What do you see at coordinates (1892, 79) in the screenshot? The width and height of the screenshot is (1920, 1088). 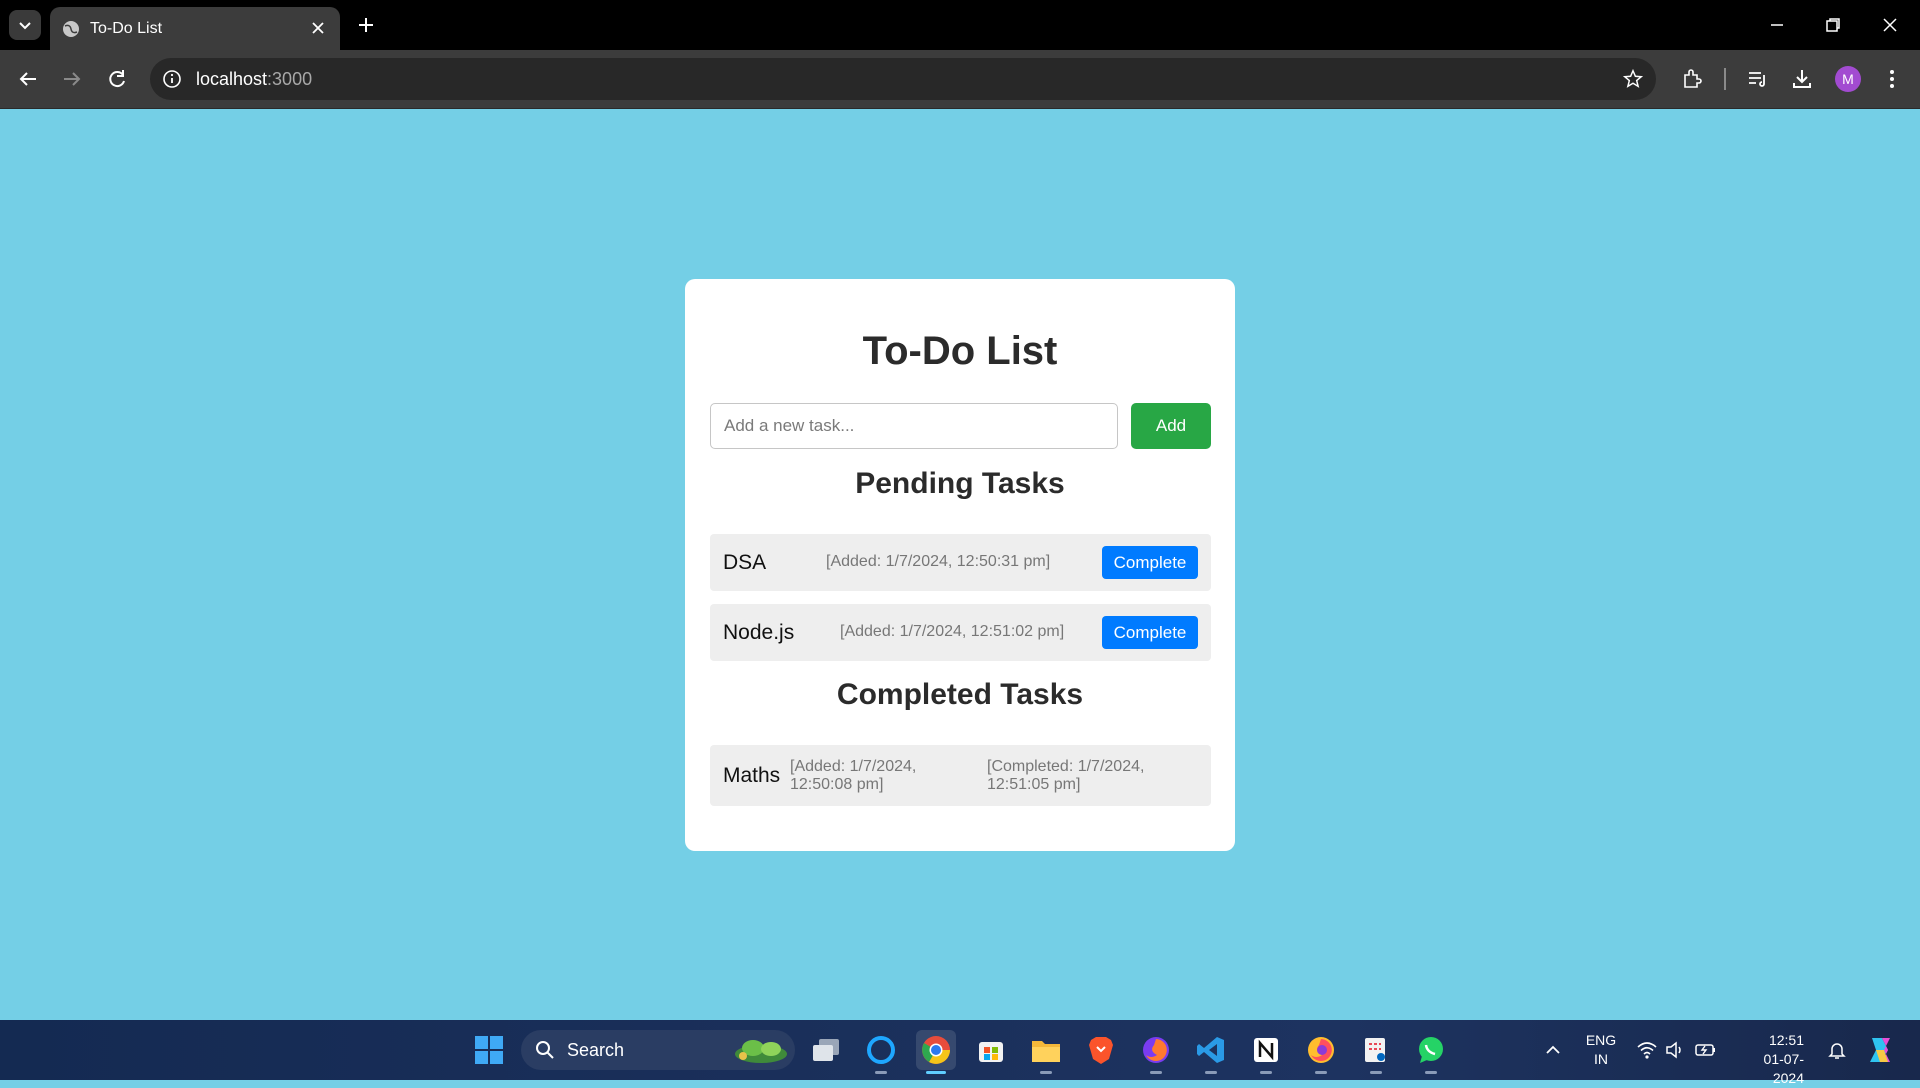 I see `browser-menu-icon` at bounding box center [1892, 79].